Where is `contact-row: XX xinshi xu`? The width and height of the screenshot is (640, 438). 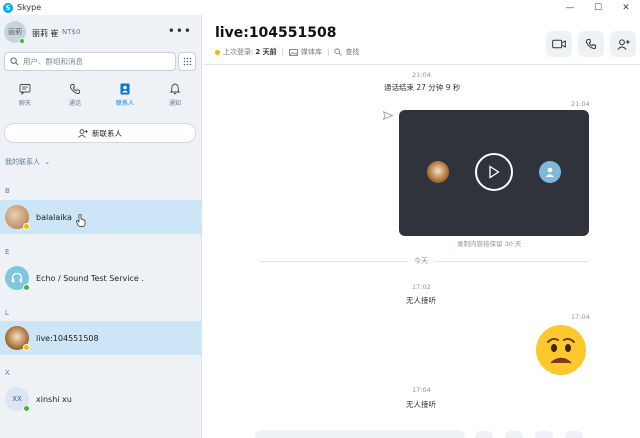 contact-row: XX xinshi xu is located at coordinates (101, 399).